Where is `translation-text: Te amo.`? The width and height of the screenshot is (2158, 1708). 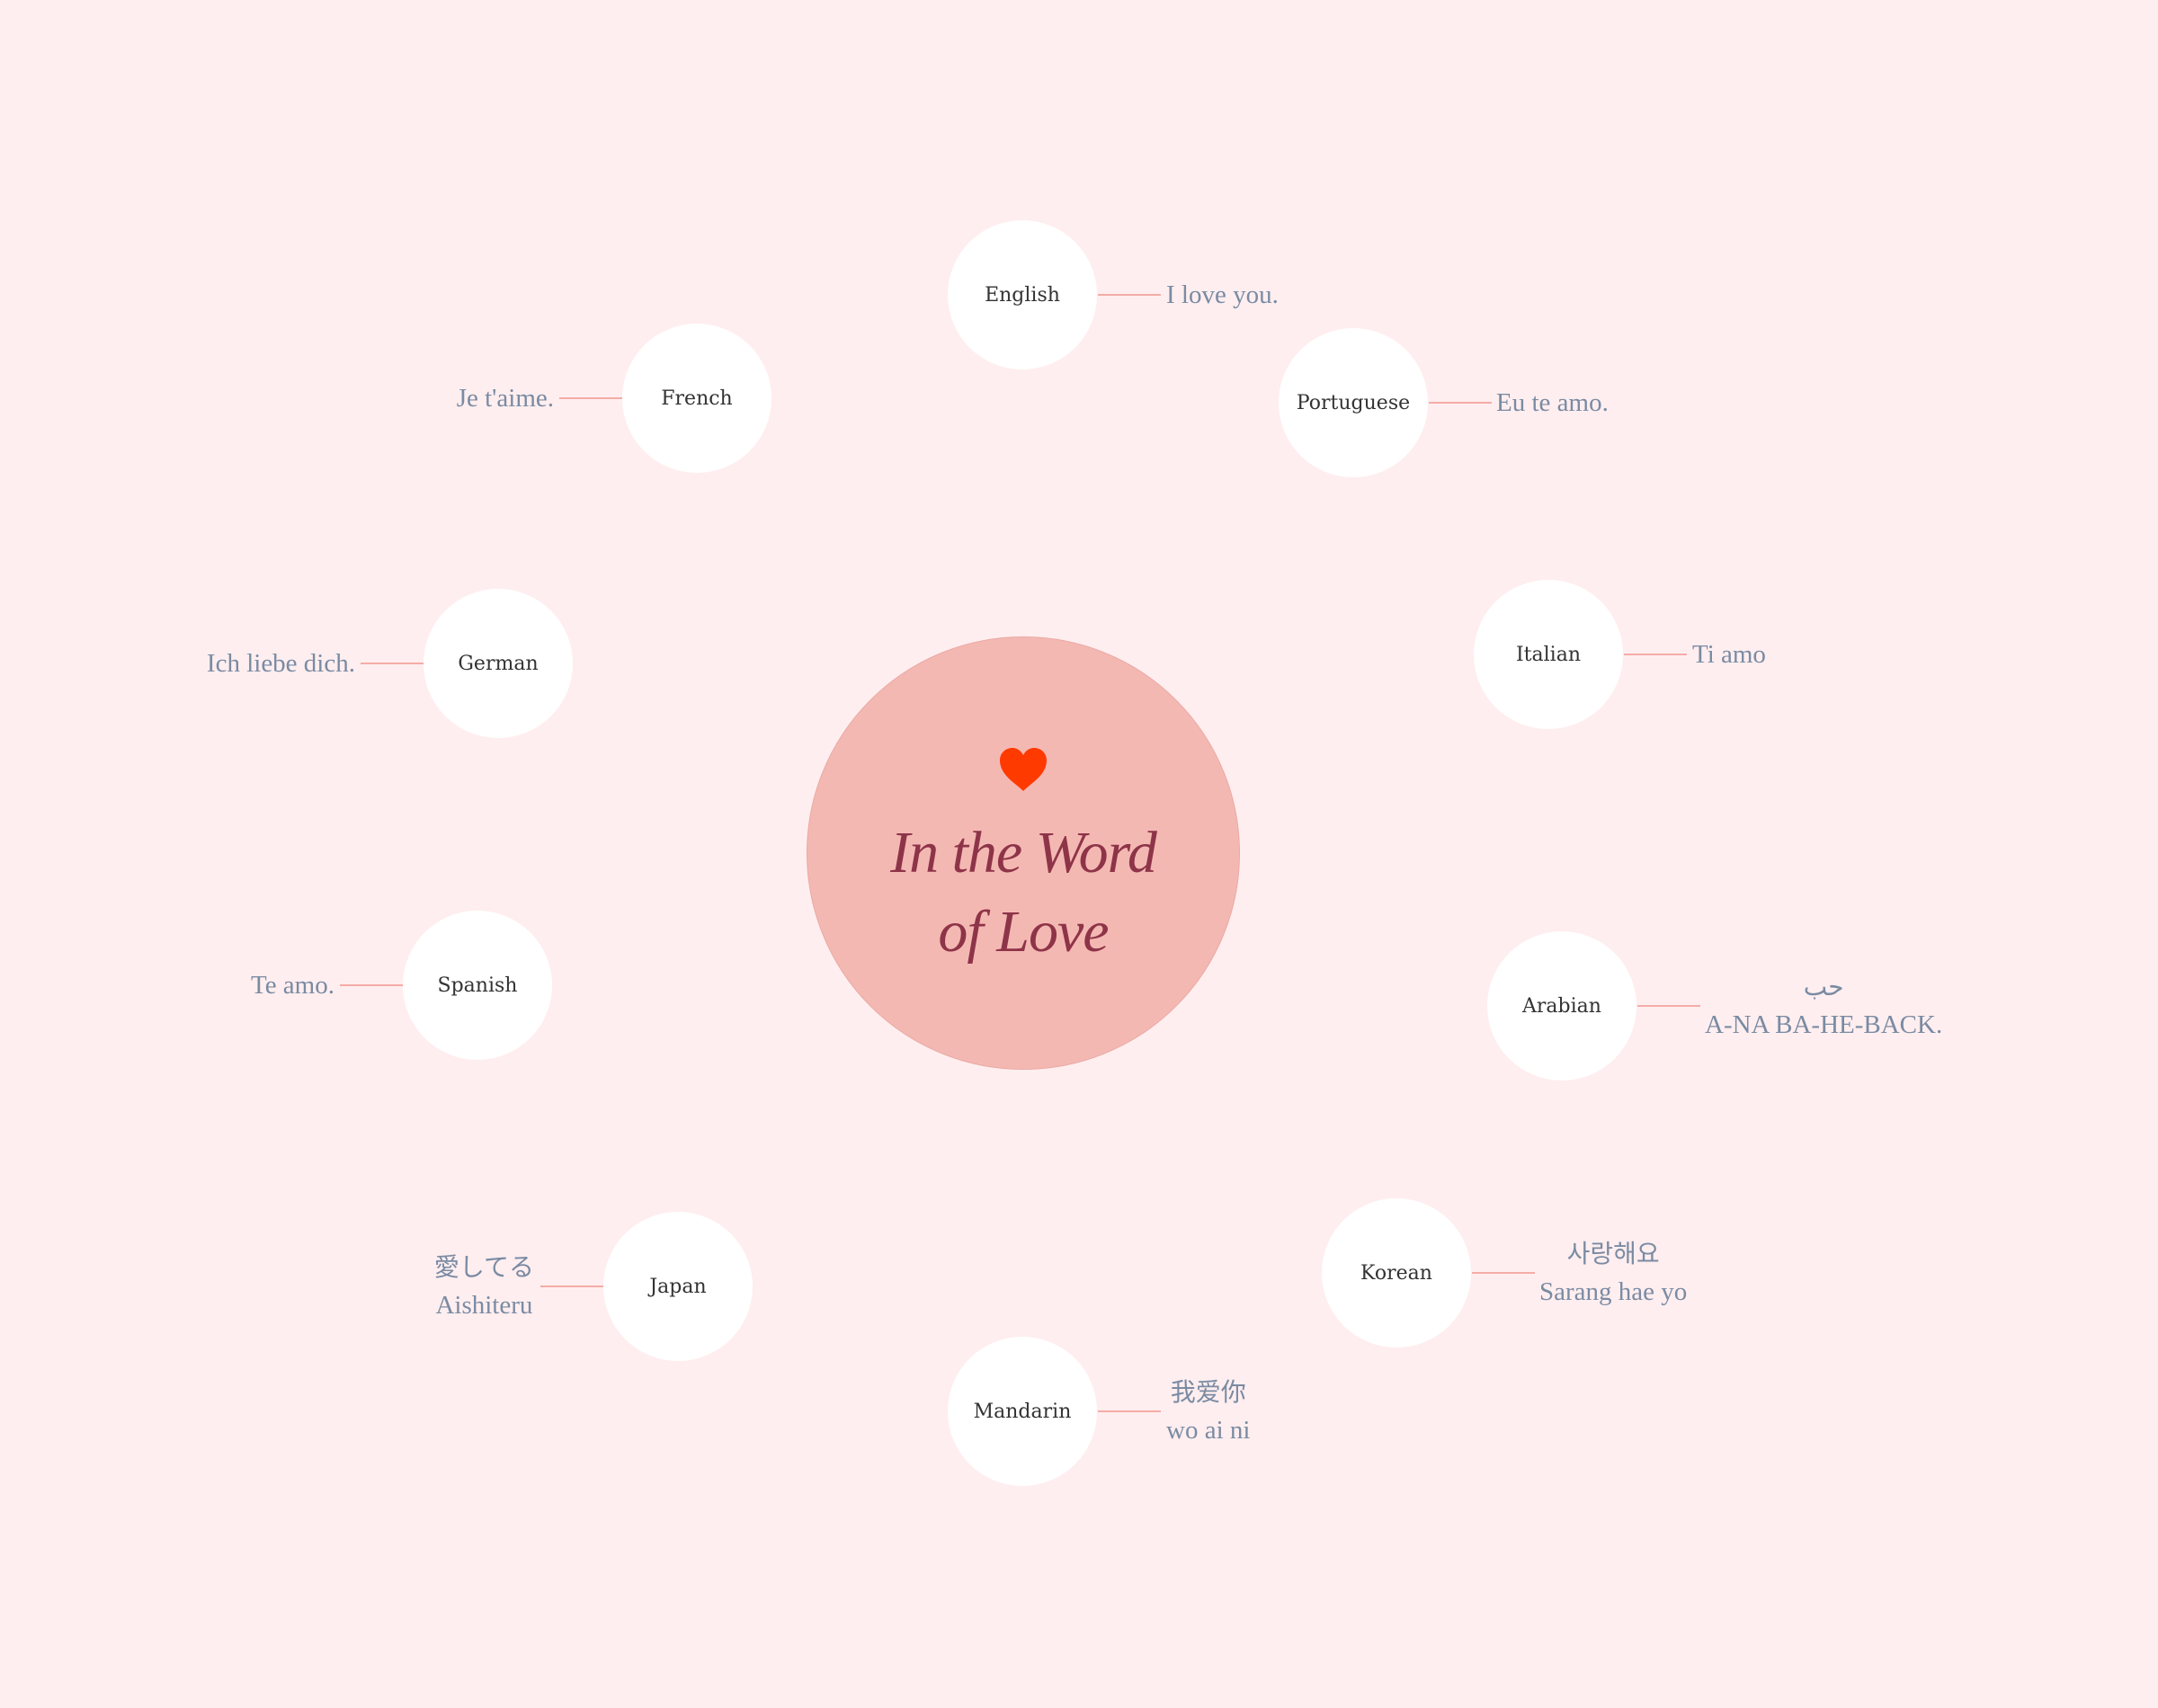
translation-text: Te amo. is located at coordinates (292, 985).